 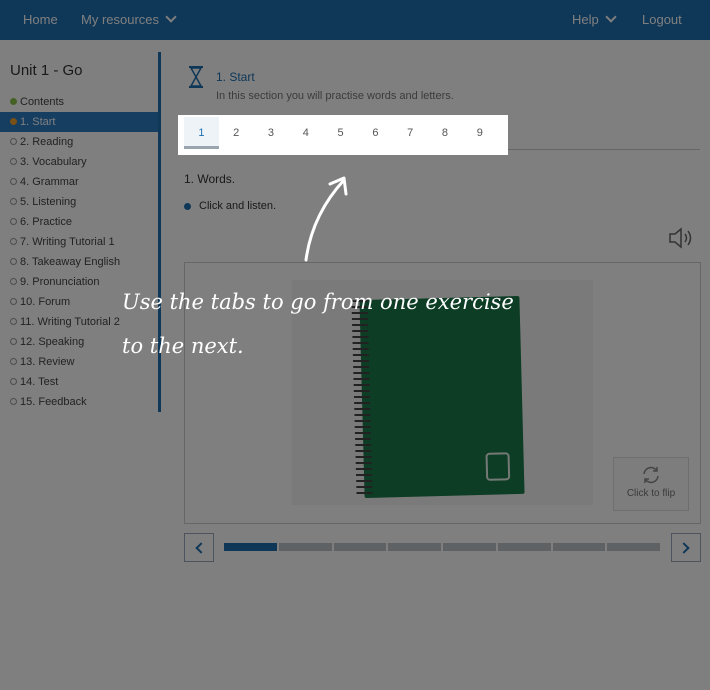 I want to click on sidebar-item: 15. Feedback, so click(x=79, y=402).